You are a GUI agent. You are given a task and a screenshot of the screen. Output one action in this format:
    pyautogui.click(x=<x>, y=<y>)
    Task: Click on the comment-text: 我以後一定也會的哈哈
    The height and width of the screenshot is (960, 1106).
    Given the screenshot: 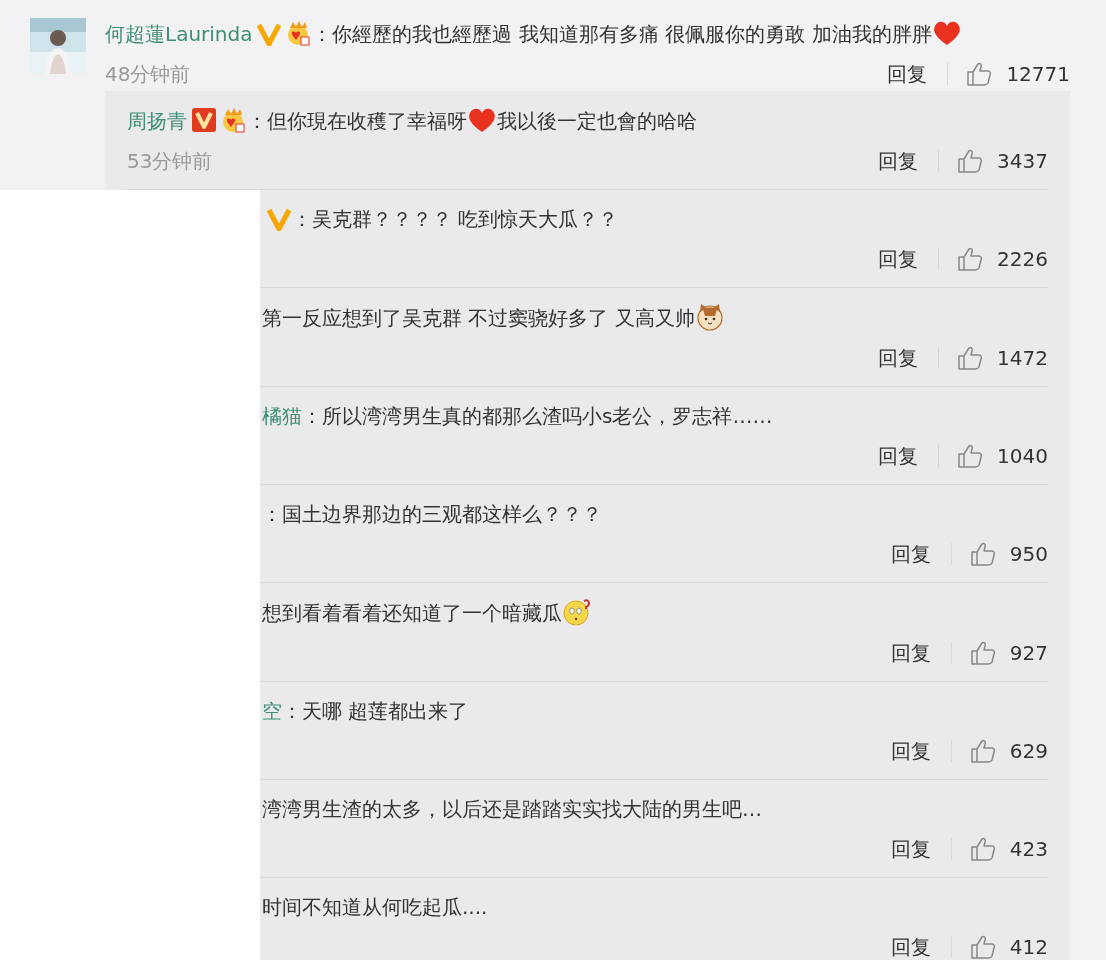 What is the action you would take?
    pyautogui.click(x=597, y=121)
    